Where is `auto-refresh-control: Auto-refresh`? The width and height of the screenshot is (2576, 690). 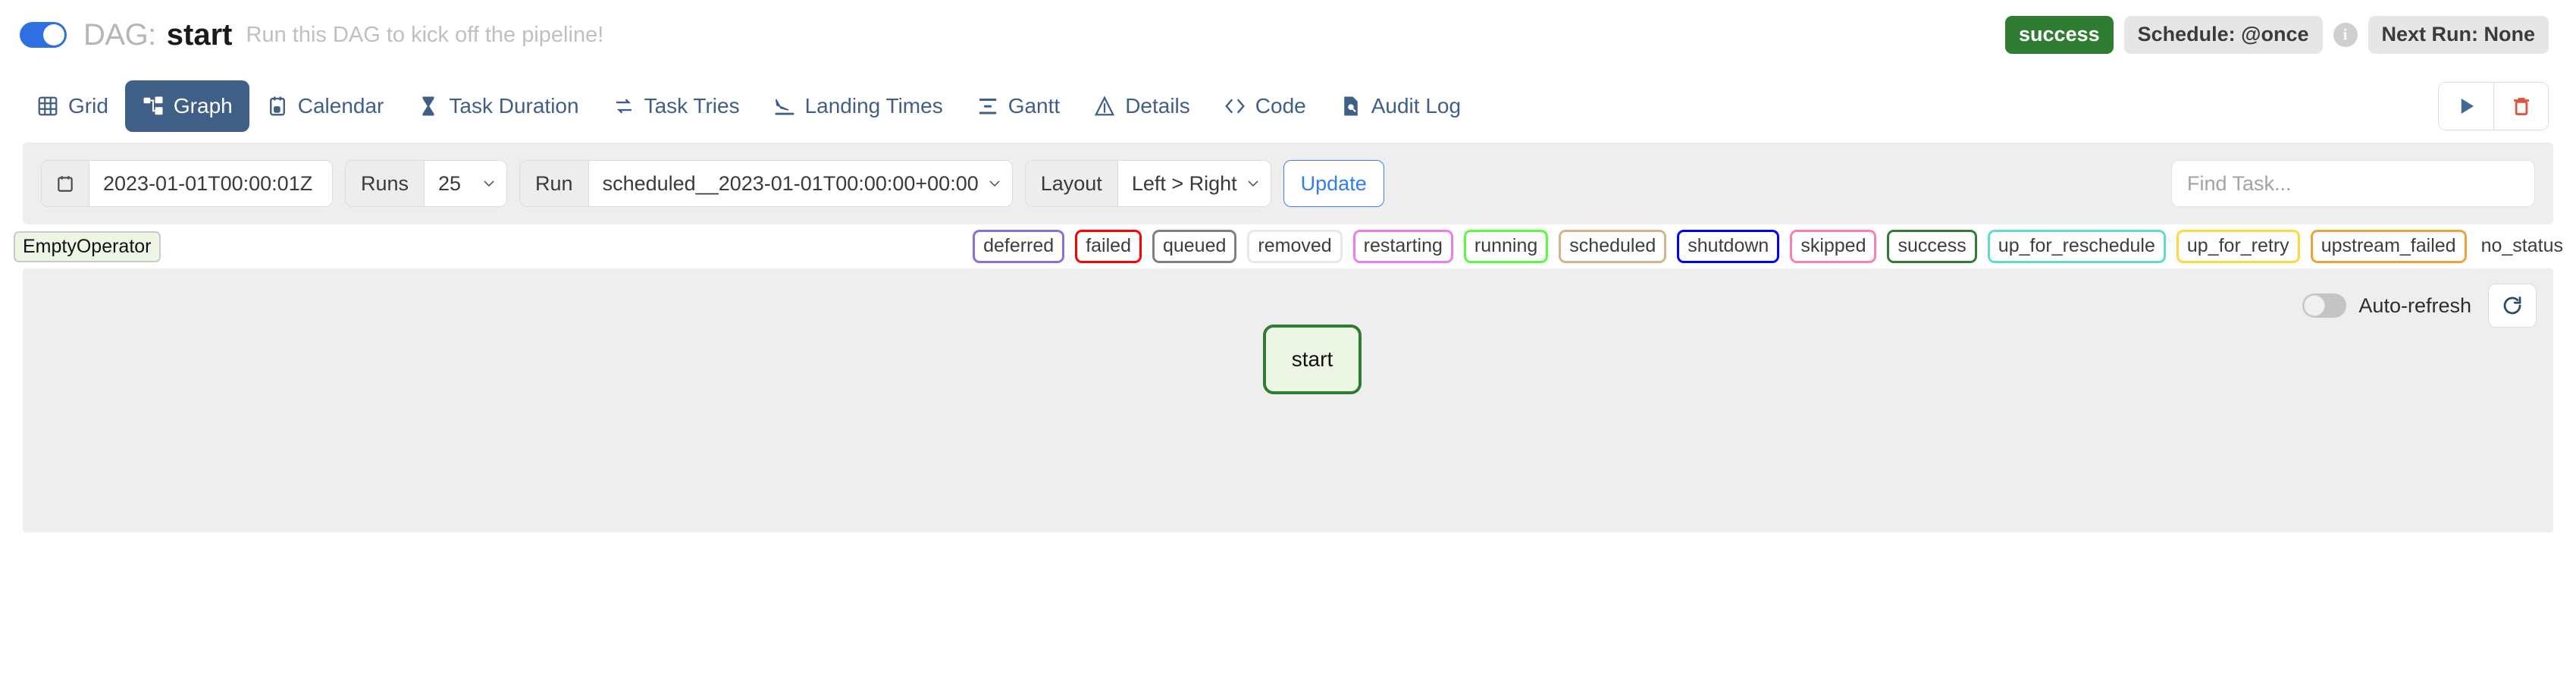 auto-refresh-control: Auto-refresh is located at coordinates (2386, 305).